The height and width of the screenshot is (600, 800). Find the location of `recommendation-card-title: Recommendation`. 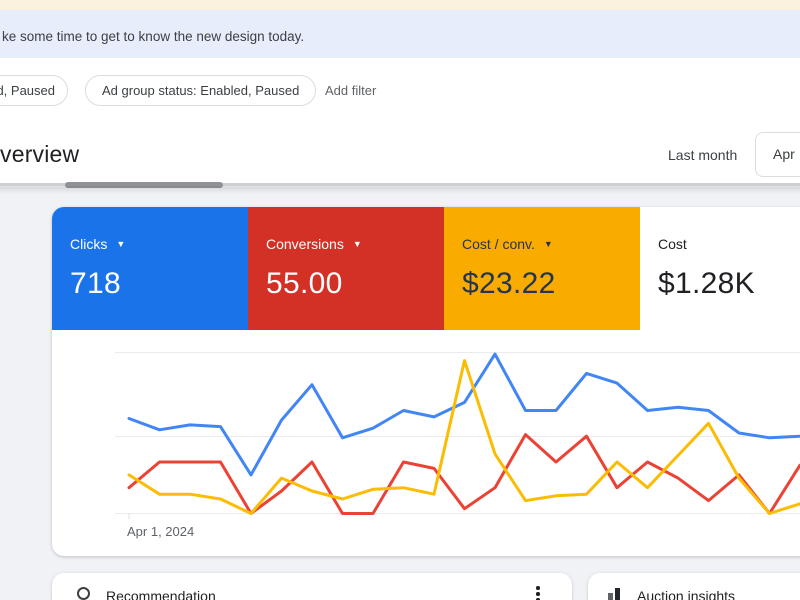

recommendation-card-title: Recommendation is located at coordinates (161, 594).